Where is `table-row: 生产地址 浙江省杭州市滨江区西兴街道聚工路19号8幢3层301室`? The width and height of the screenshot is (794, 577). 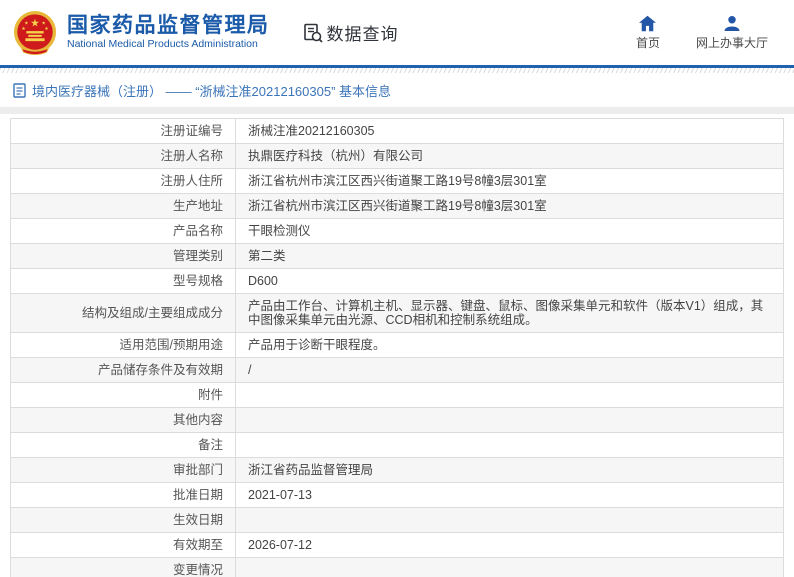 table-row: 生产地址 浙江省杭州市滨江区西兴街道聚工路19号8幢3层301室 is located at coordinates (397, 206).